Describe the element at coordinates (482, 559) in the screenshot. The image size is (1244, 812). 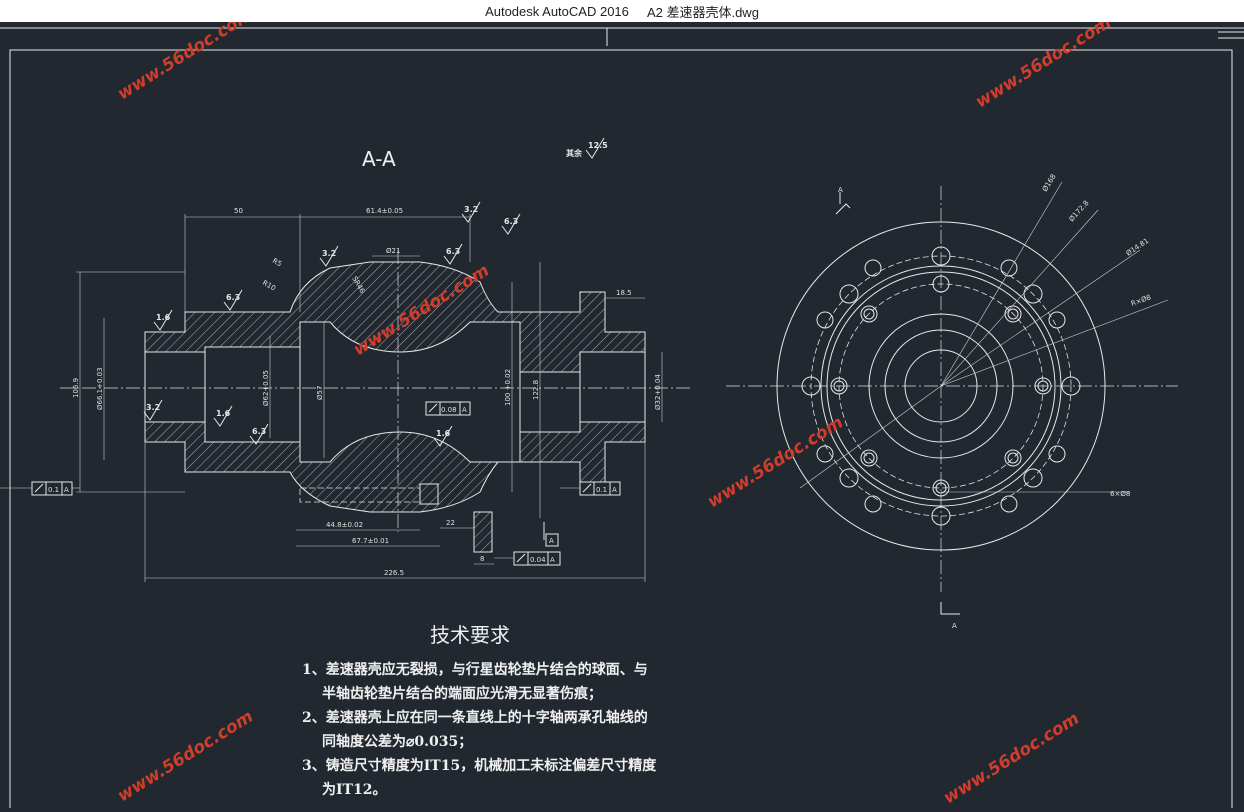
I see `dim-8: 8` at that location.